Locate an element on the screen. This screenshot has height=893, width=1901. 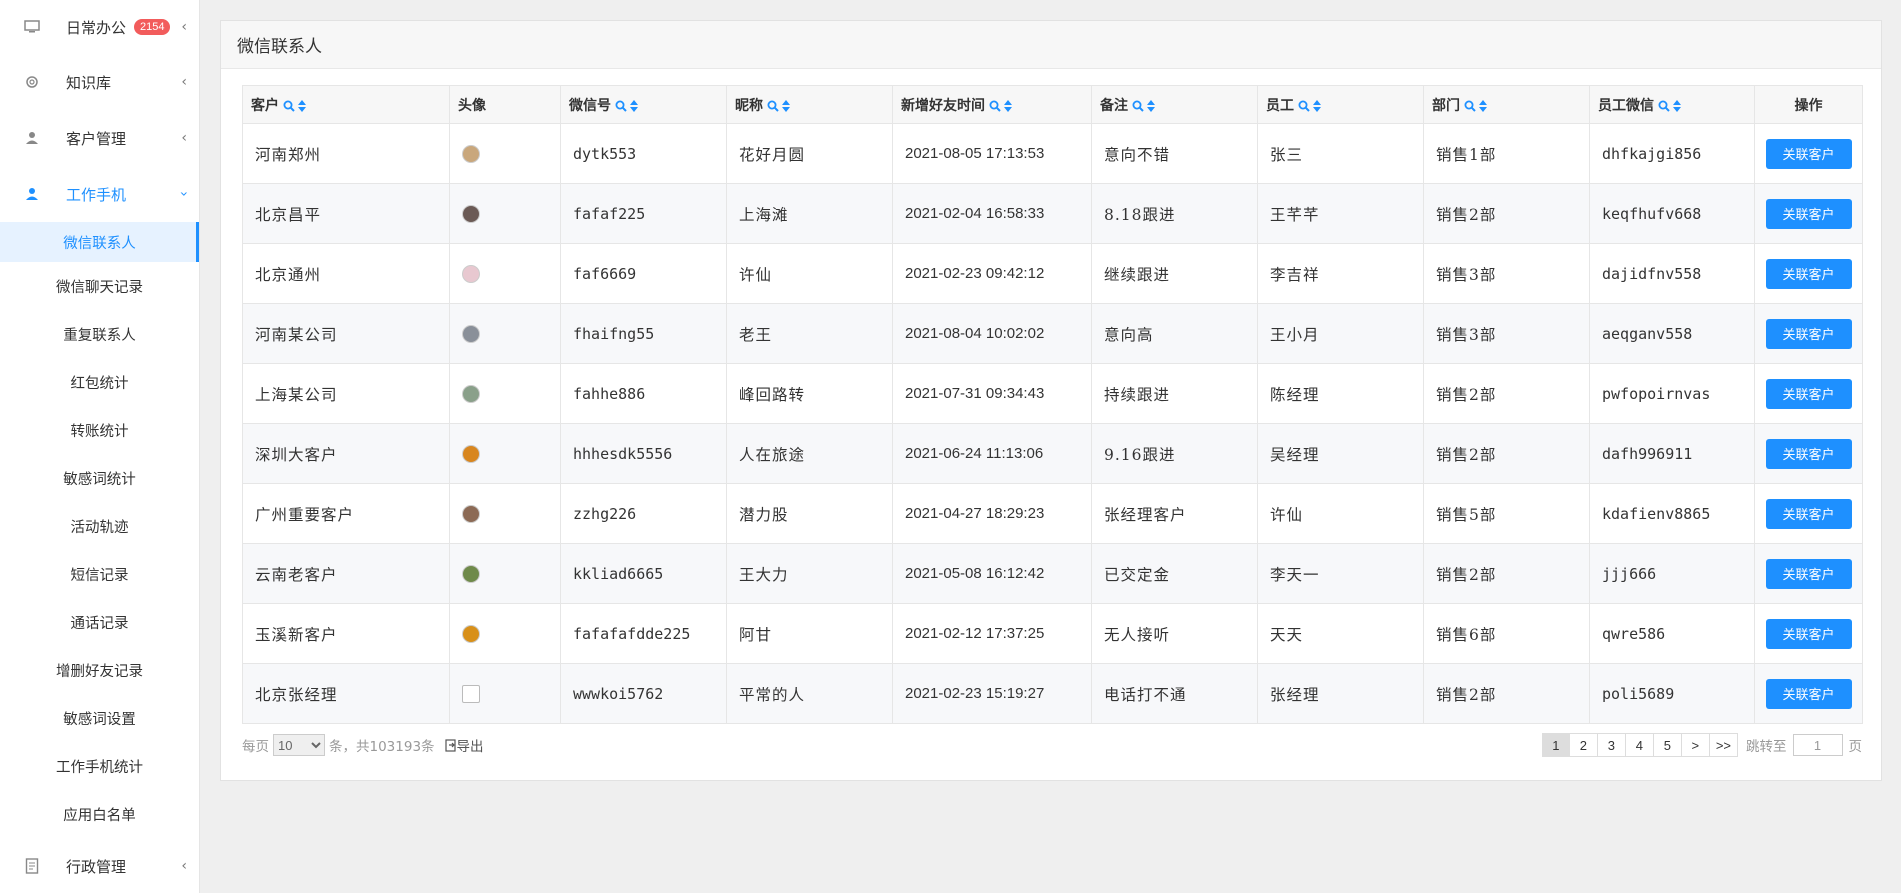
cell-added-time: 2021-04-27 18:29:23 is located at coordinates (992, 513).